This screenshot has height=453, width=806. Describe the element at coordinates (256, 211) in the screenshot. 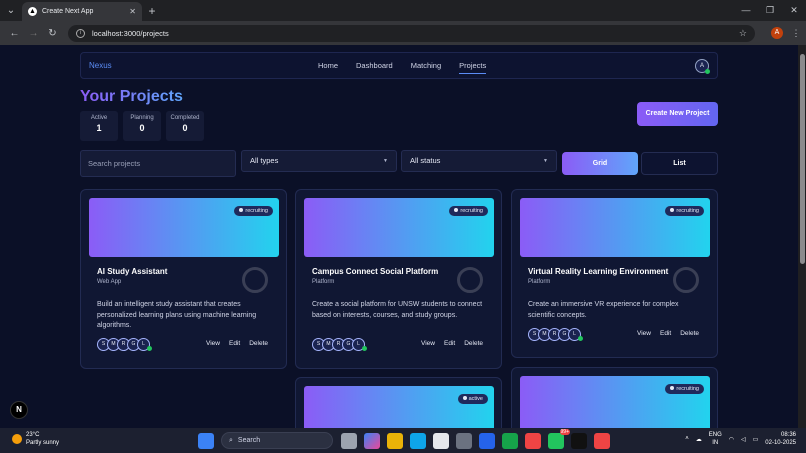

I see `status-badge-text: recruiting` at that location.